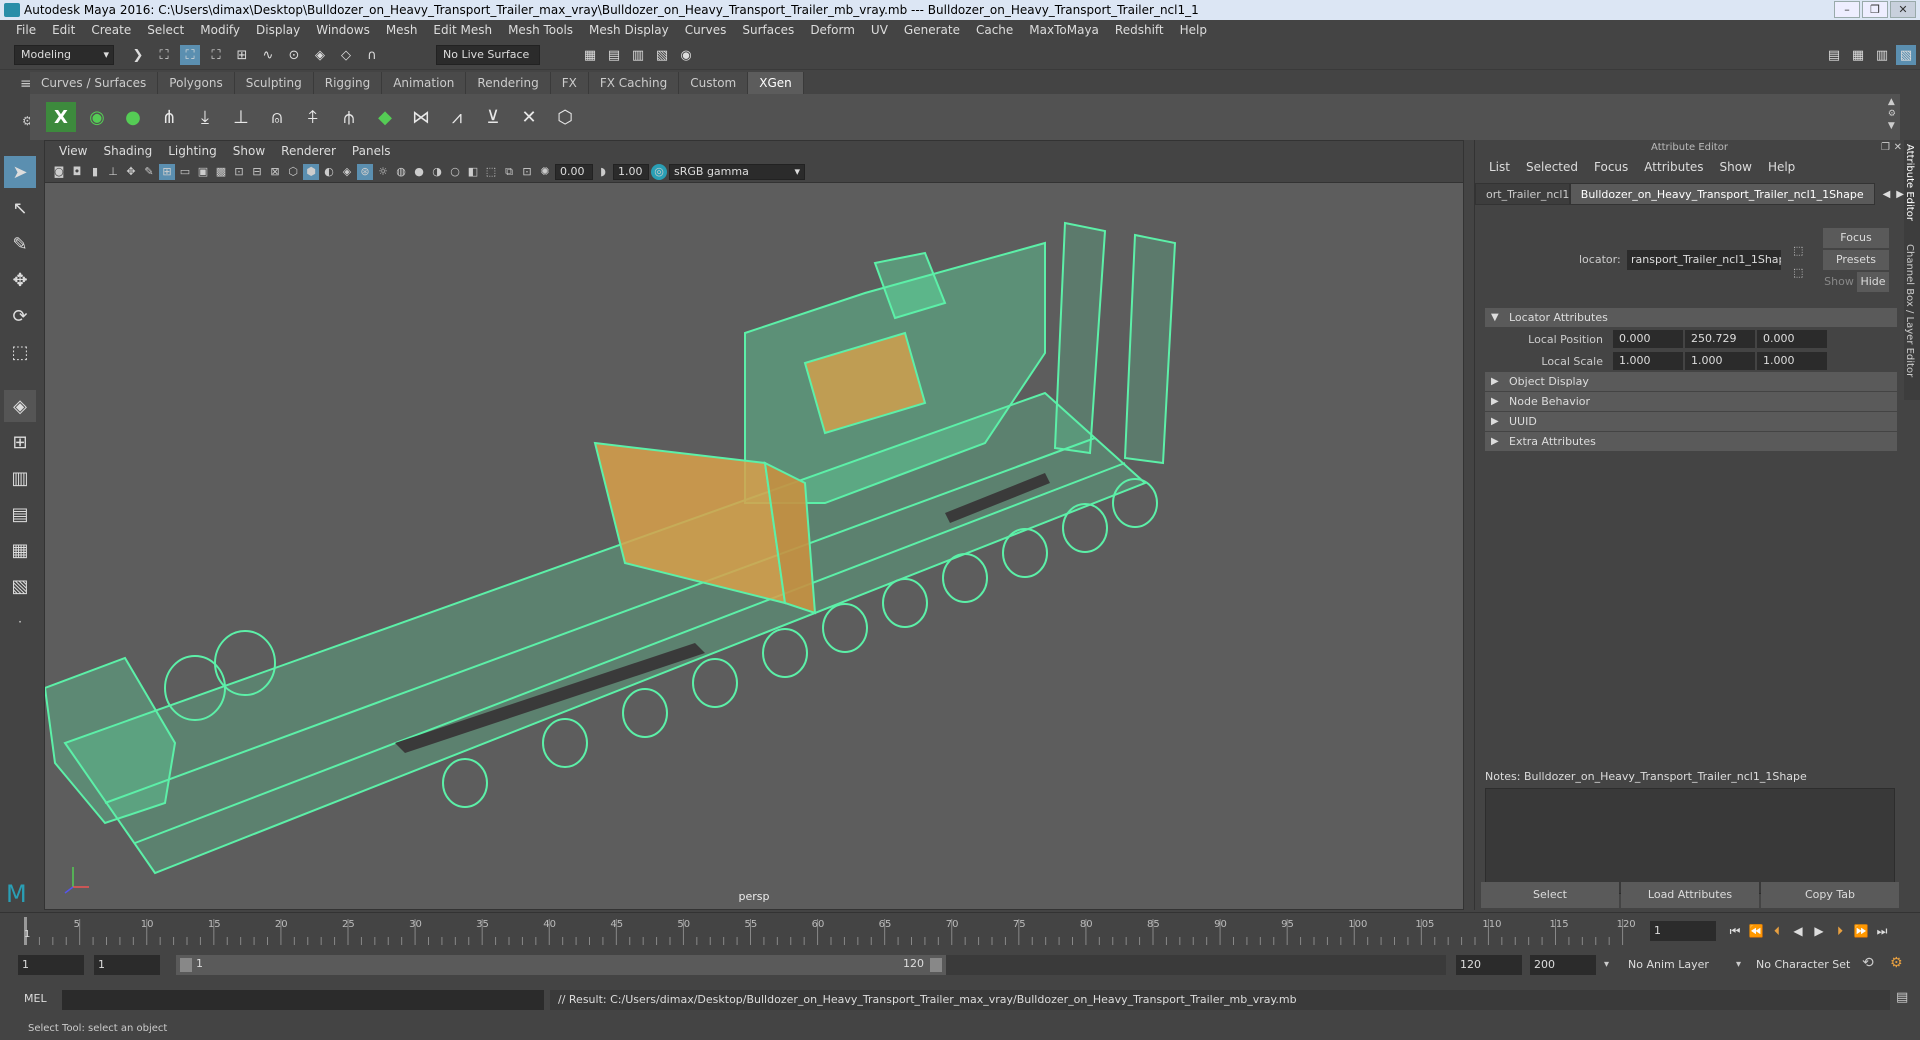 Image resolution: width=1920 pixels, height=1040 pixels. I want to click on ae-menu-help: Help, so click(1781, 167).